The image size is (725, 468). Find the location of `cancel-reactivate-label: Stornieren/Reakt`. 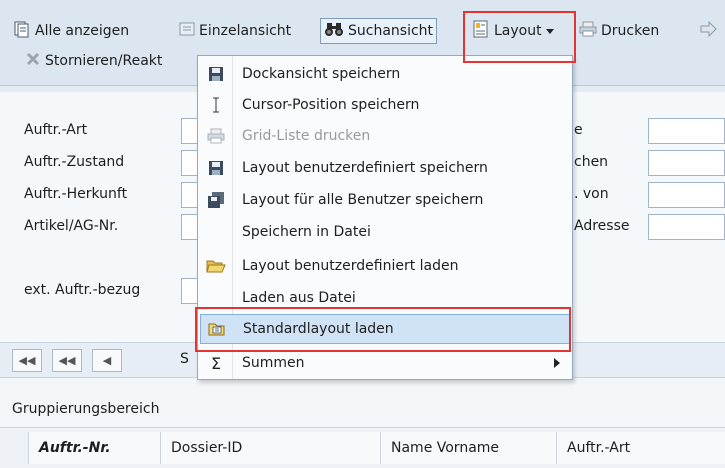

cancel-reactivate-label: Stornieren/Reakt is located at coordinates (104, 61).